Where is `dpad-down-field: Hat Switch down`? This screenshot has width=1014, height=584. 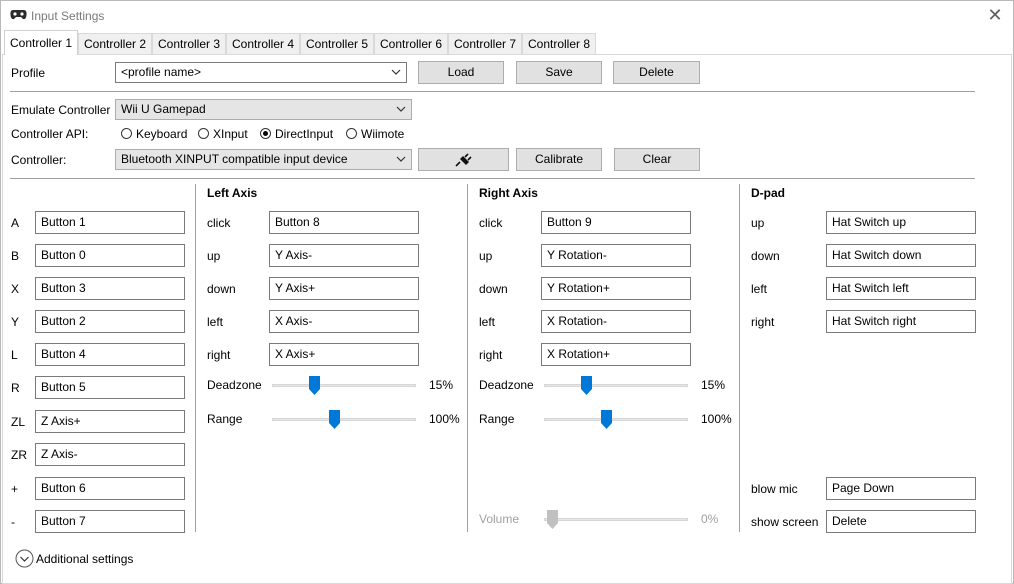 dpad-down-field: Hat Switch down is located at coordinates (901, 255).